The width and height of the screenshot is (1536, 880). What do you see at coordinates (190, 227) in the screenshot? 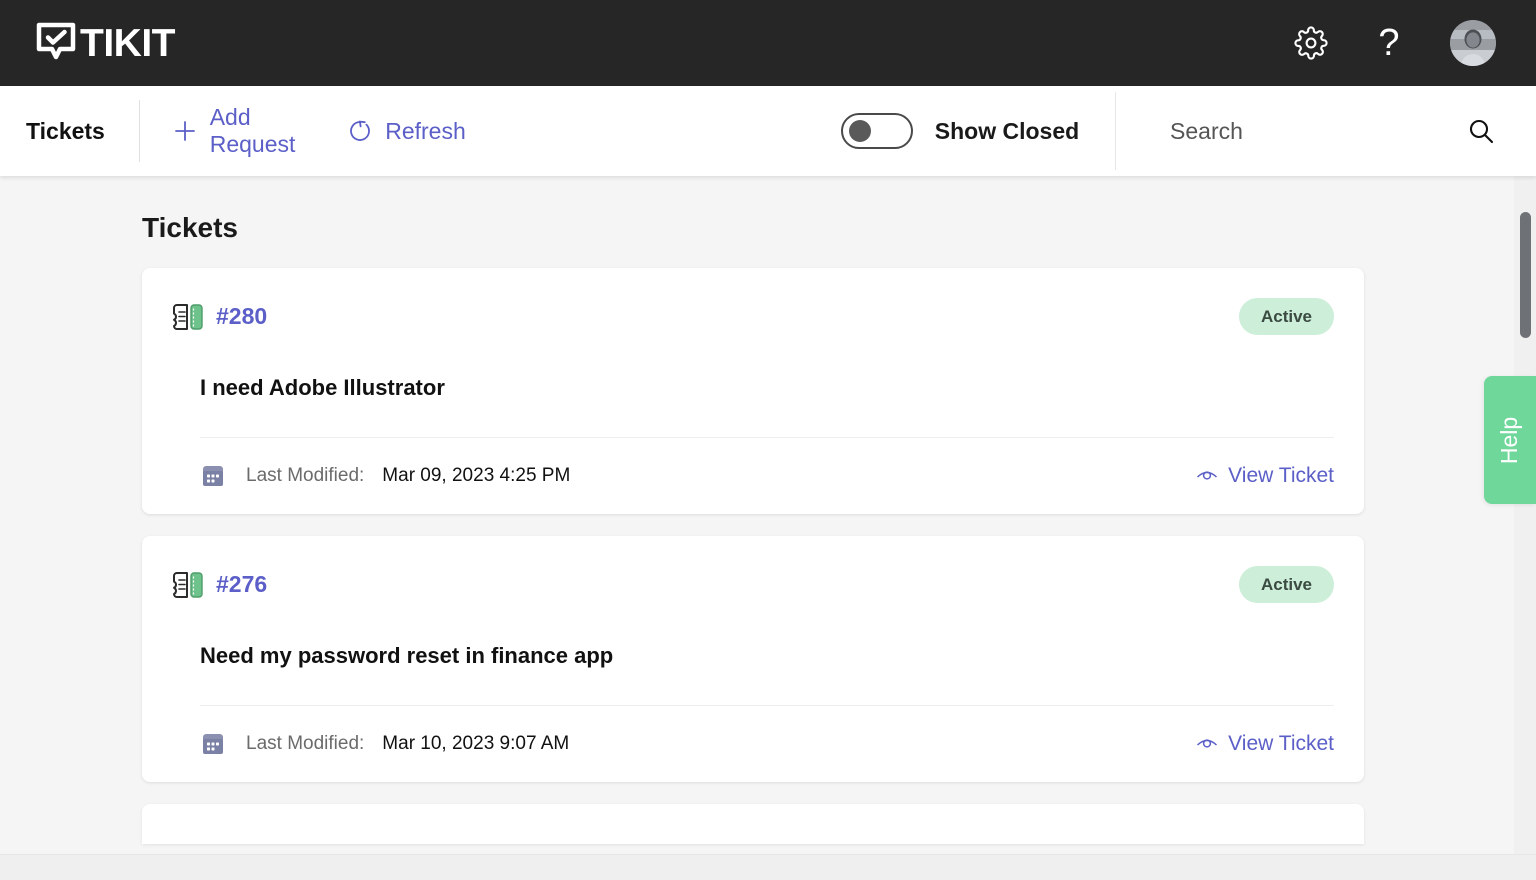
I see `page-title: Tickets` at bounding box center [190, 227].